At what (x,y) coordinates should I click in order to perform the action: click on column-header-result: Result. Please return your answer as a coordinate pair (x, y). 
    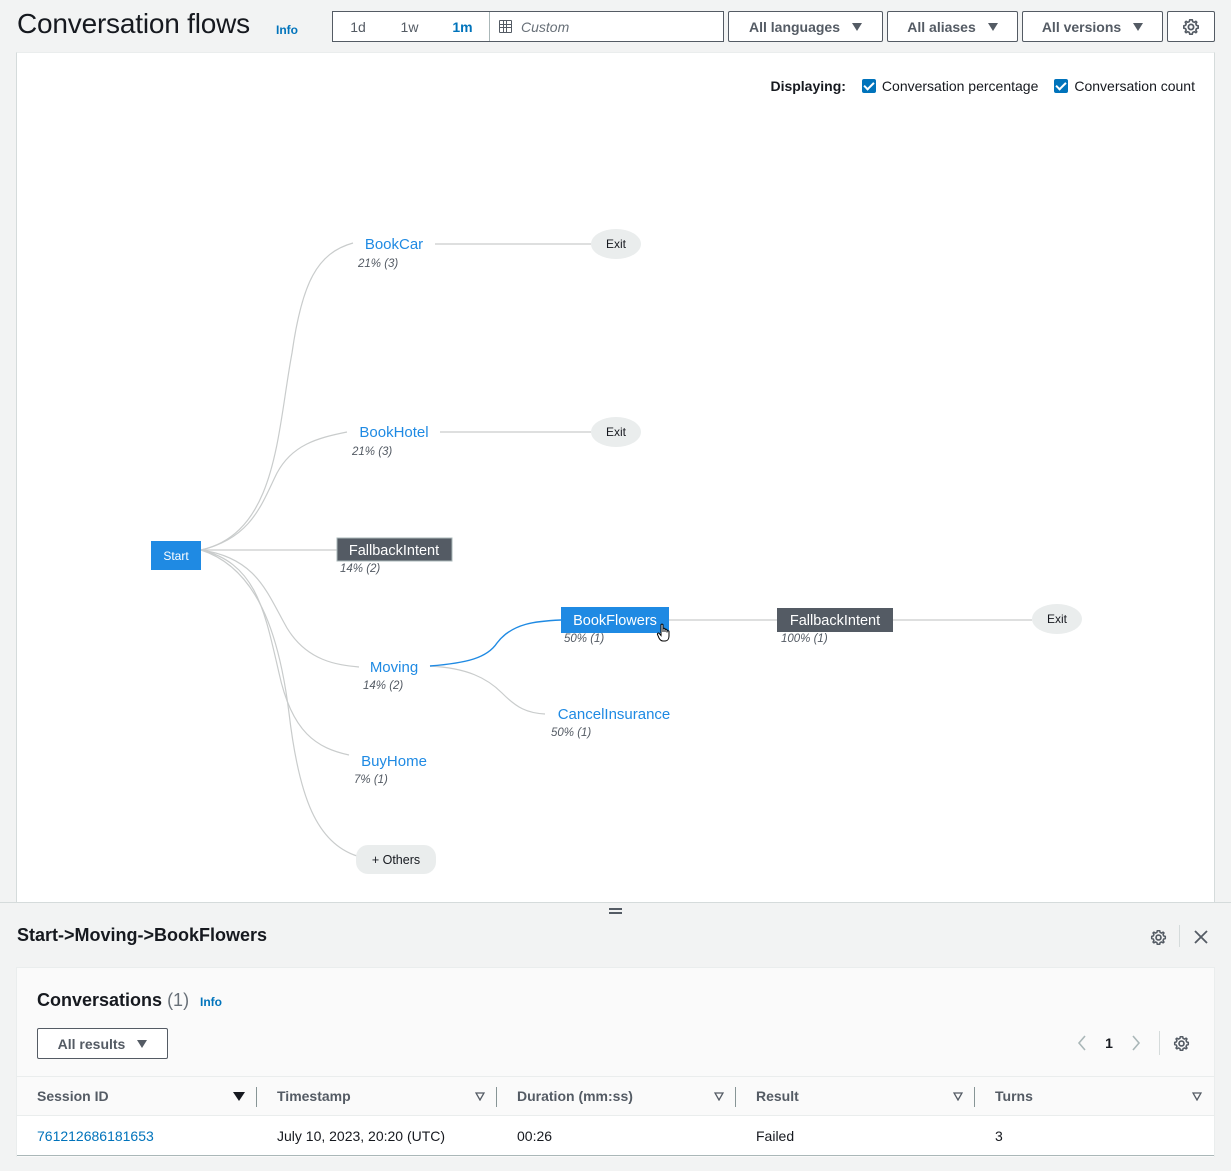
    Looking at the image, I should click on (855, 1096).